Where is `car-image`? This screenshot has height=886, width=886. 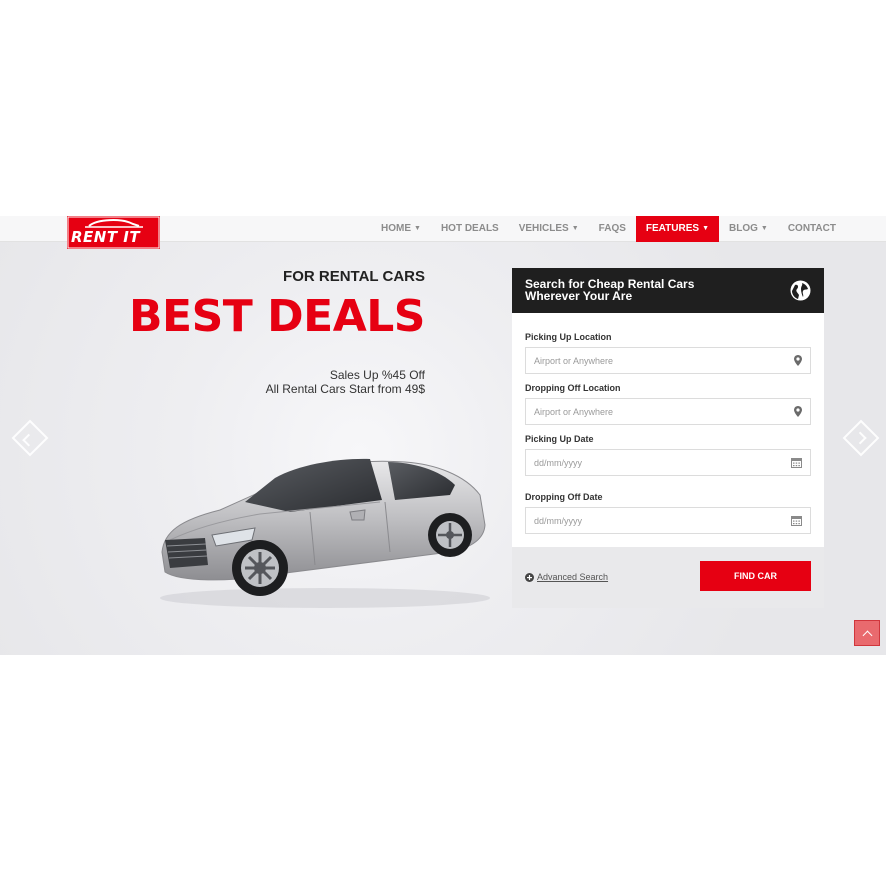
car-image is located at coordinates (325, 533).